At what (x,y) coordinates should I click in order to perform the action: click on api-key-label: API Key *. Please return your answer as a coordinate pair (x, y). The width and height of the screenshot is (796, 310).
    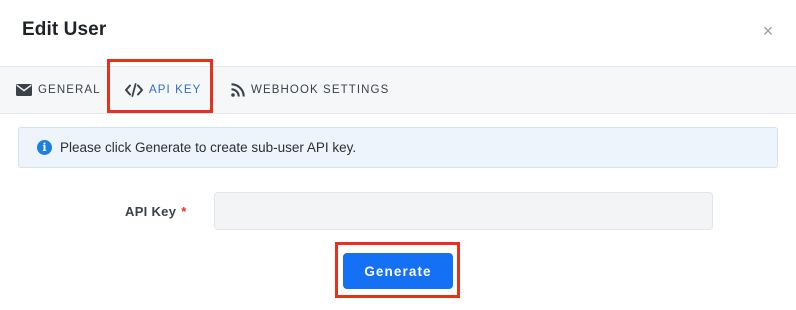
    Looking at the image, I should click on (156, 211).